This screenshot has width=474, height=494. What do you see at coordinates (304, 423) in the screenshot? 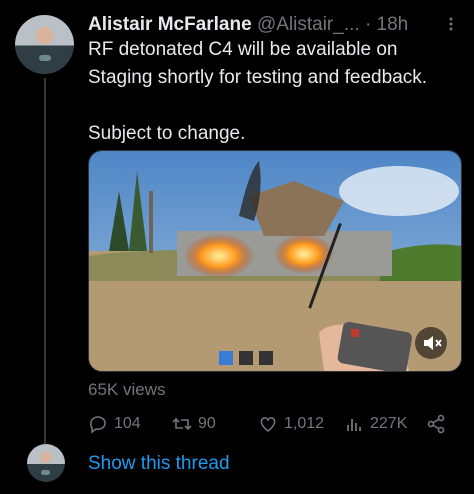
I see `like-count: 1,012` at bounding box center [304, 423].